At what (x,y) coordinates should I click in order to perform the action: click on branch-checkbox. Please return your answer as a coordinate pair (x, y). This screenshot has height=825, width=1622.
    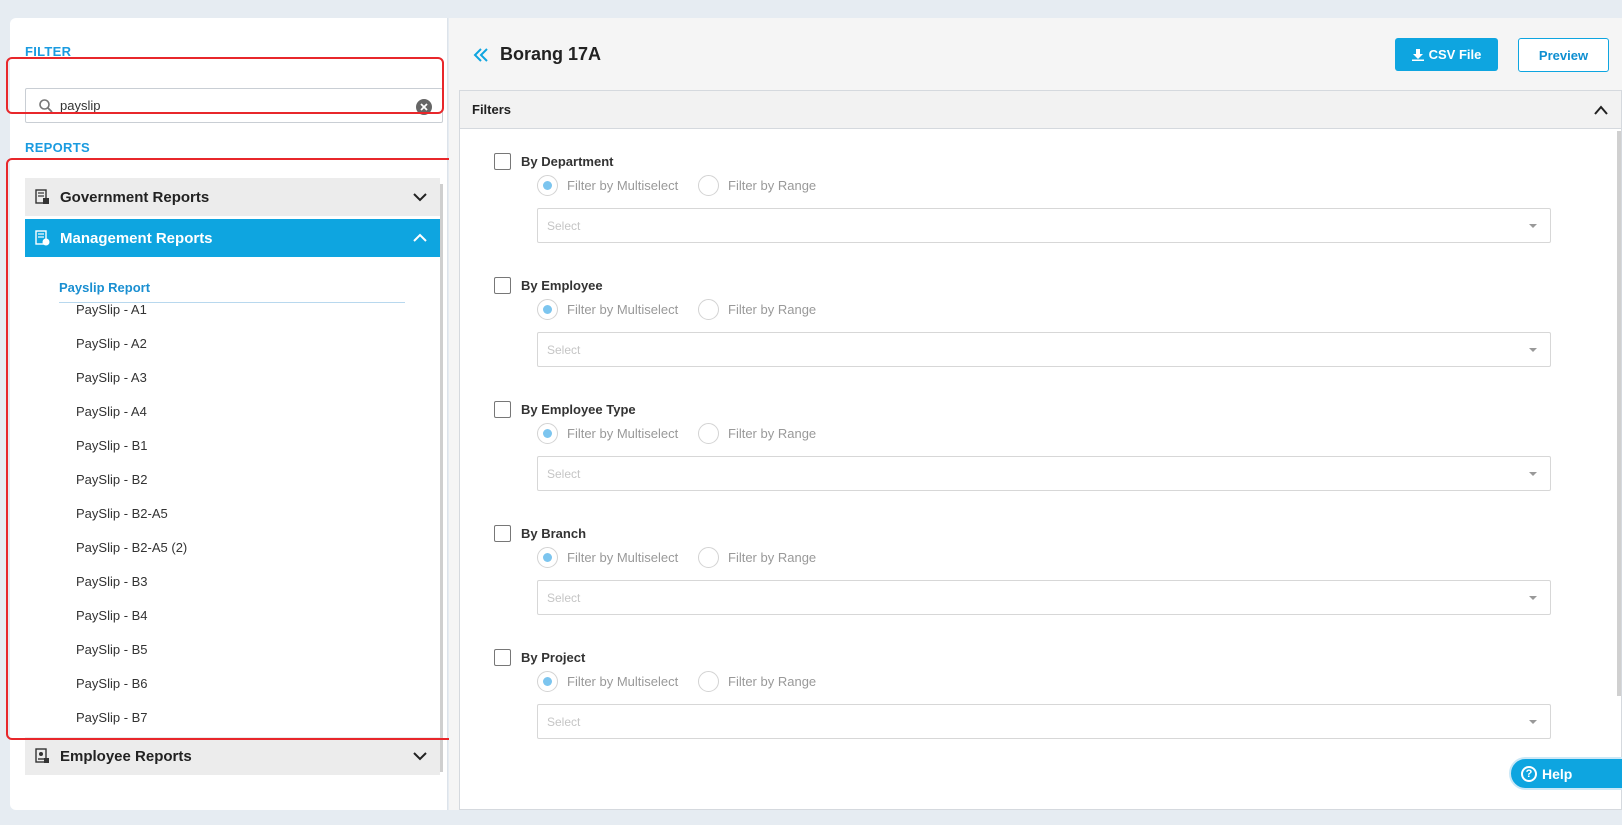
    Looking at the image, I should click on (502, 533).